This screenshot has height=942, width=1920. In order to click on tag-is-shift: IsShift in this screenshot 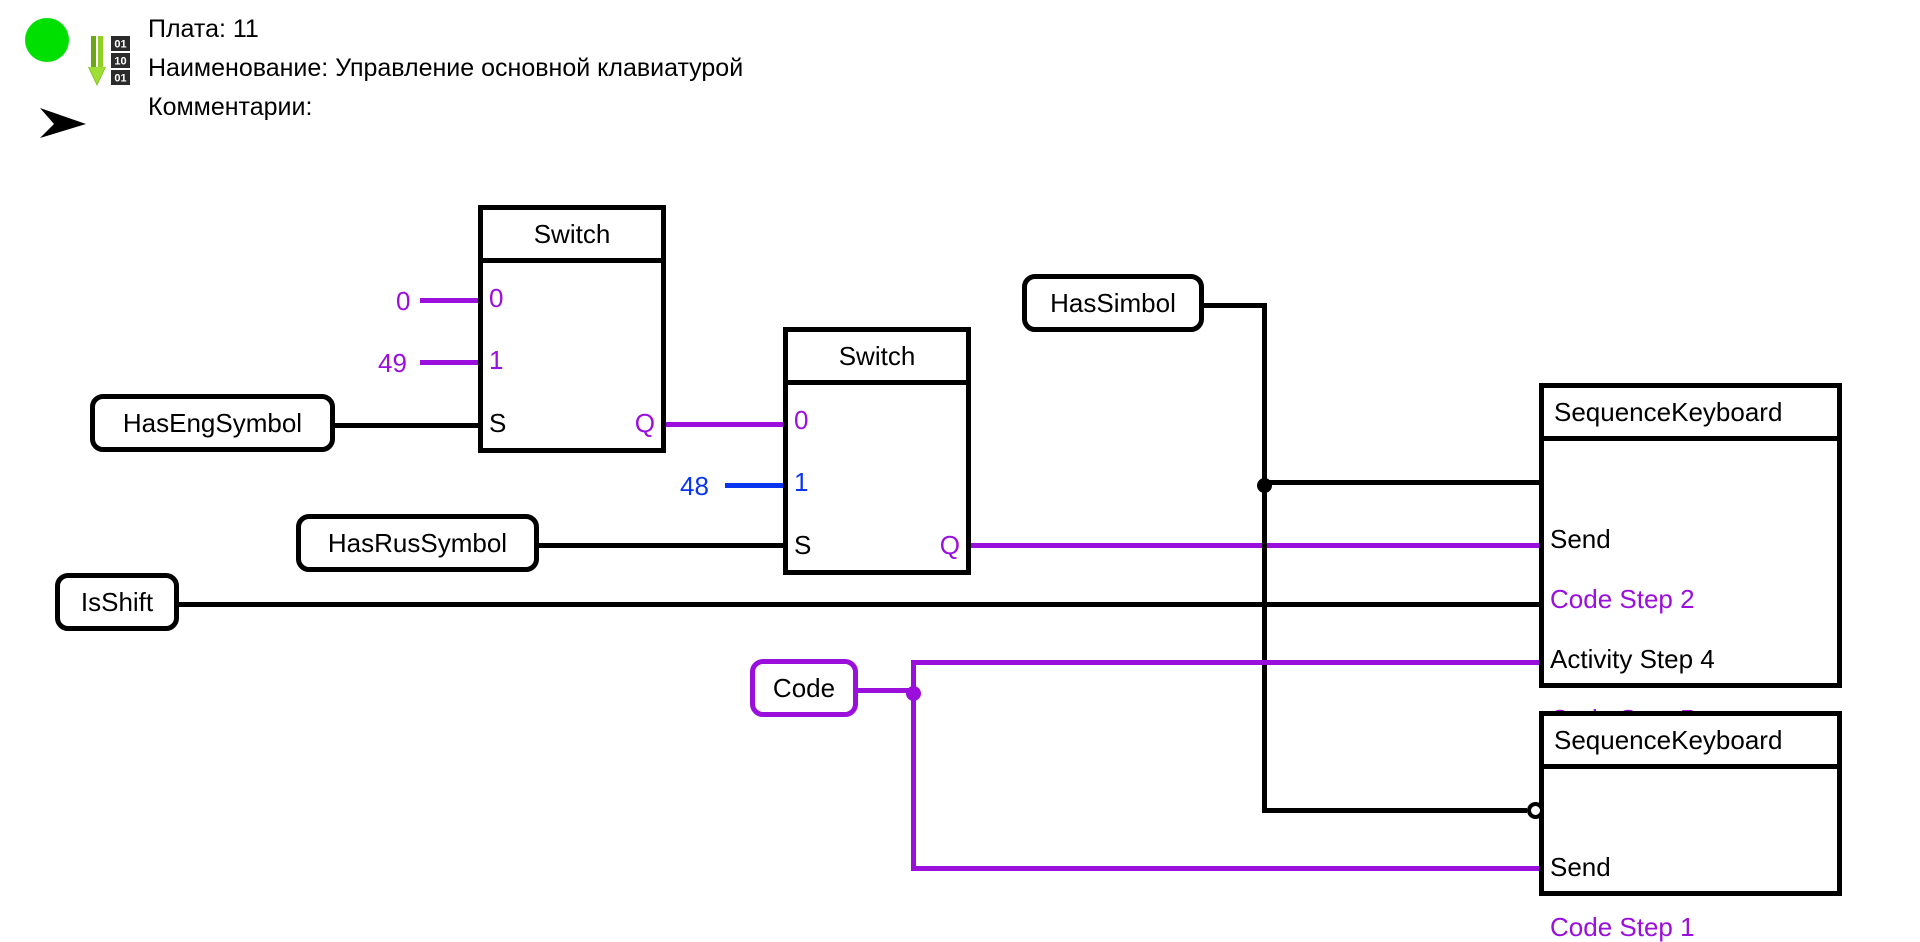, I will do `click(117, 602)`.